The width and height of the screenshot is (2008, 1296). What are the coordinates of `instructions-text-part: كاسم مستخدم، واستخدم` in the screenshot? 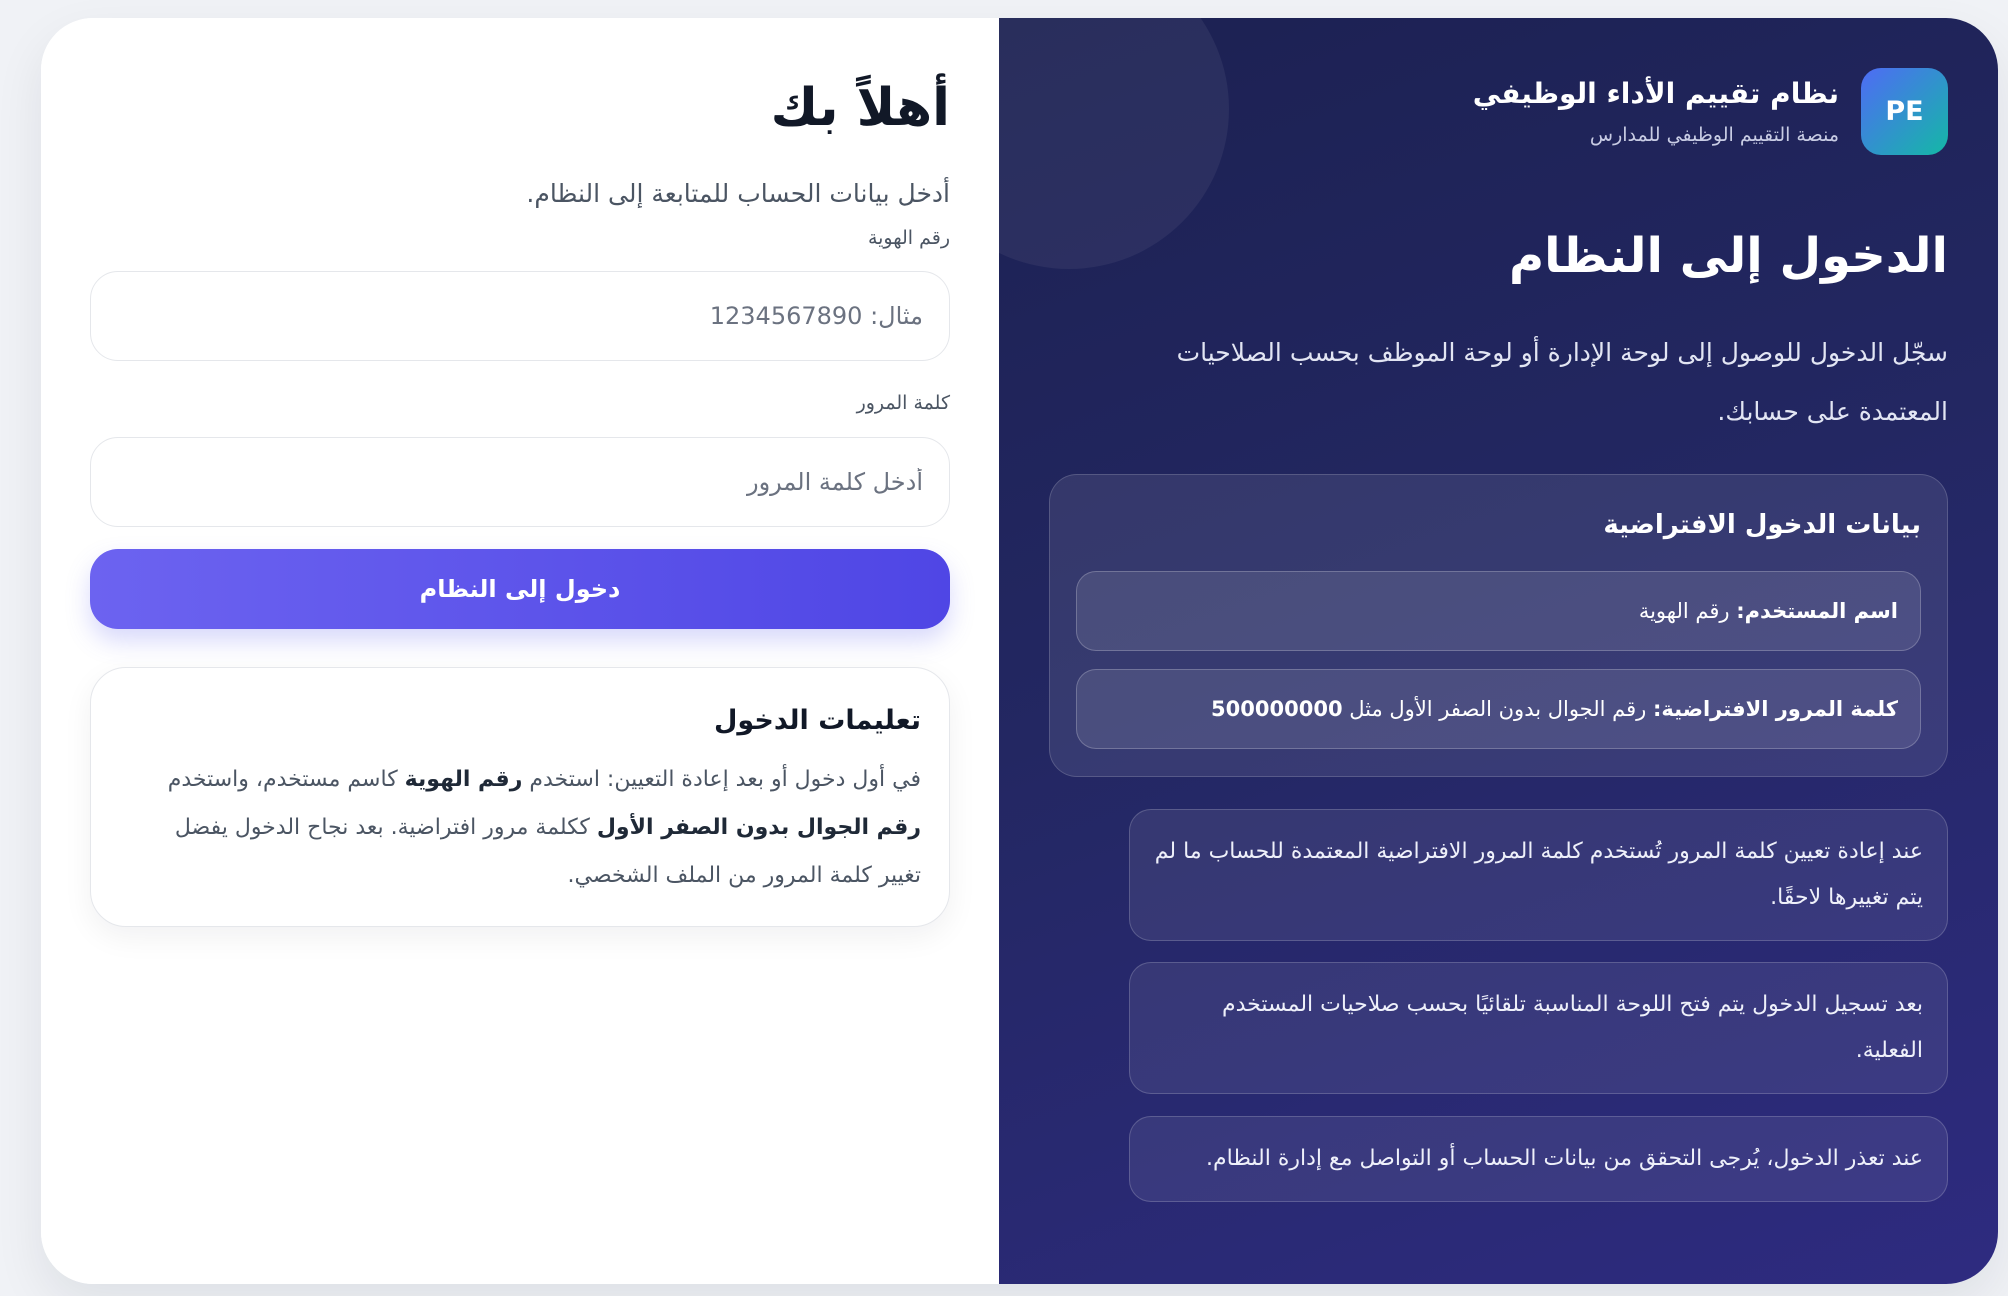 It's located at (282, 779).